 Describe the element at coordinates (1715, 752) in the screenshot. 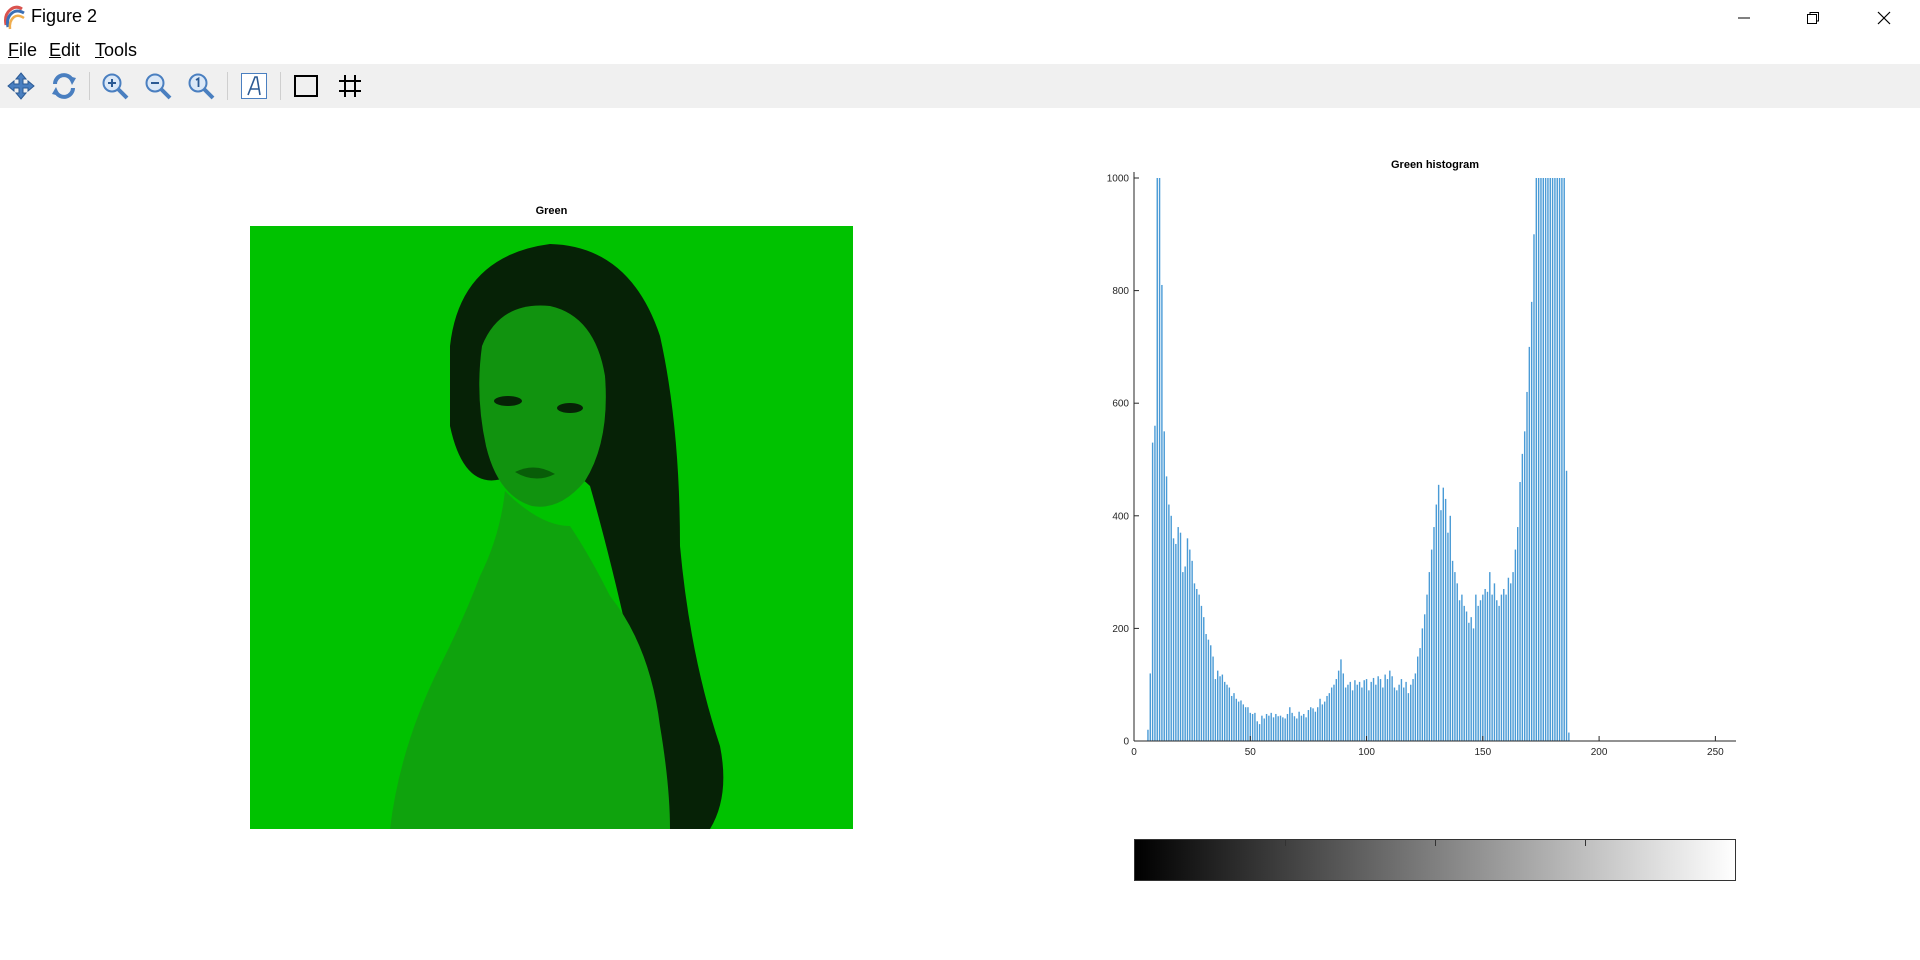

I see `x-tick-label: 250` at that location.